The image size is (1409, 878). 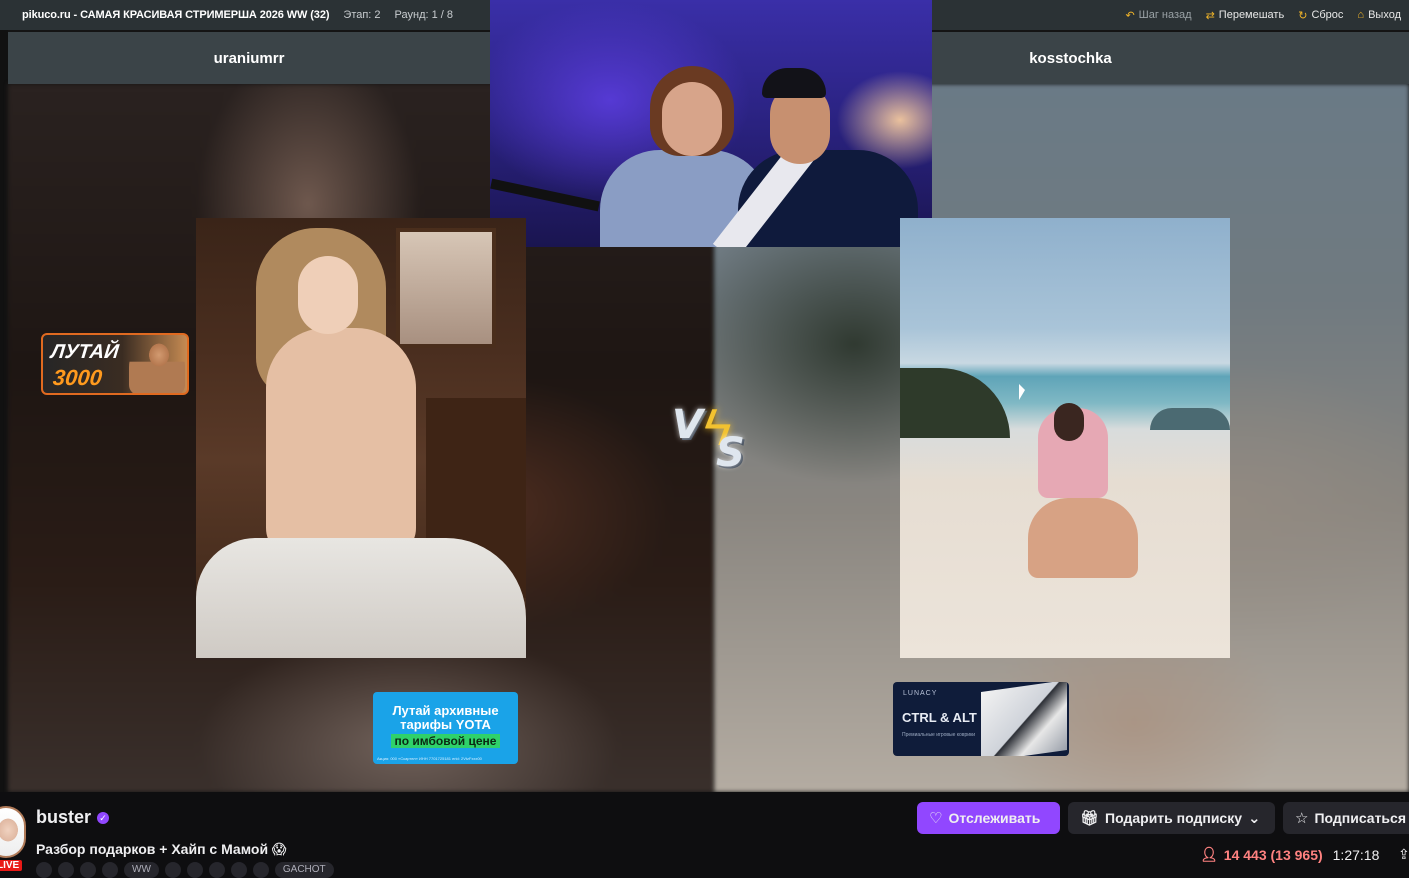 I want to click on follow-label: Отслеживать, so click(x=994, y=818).